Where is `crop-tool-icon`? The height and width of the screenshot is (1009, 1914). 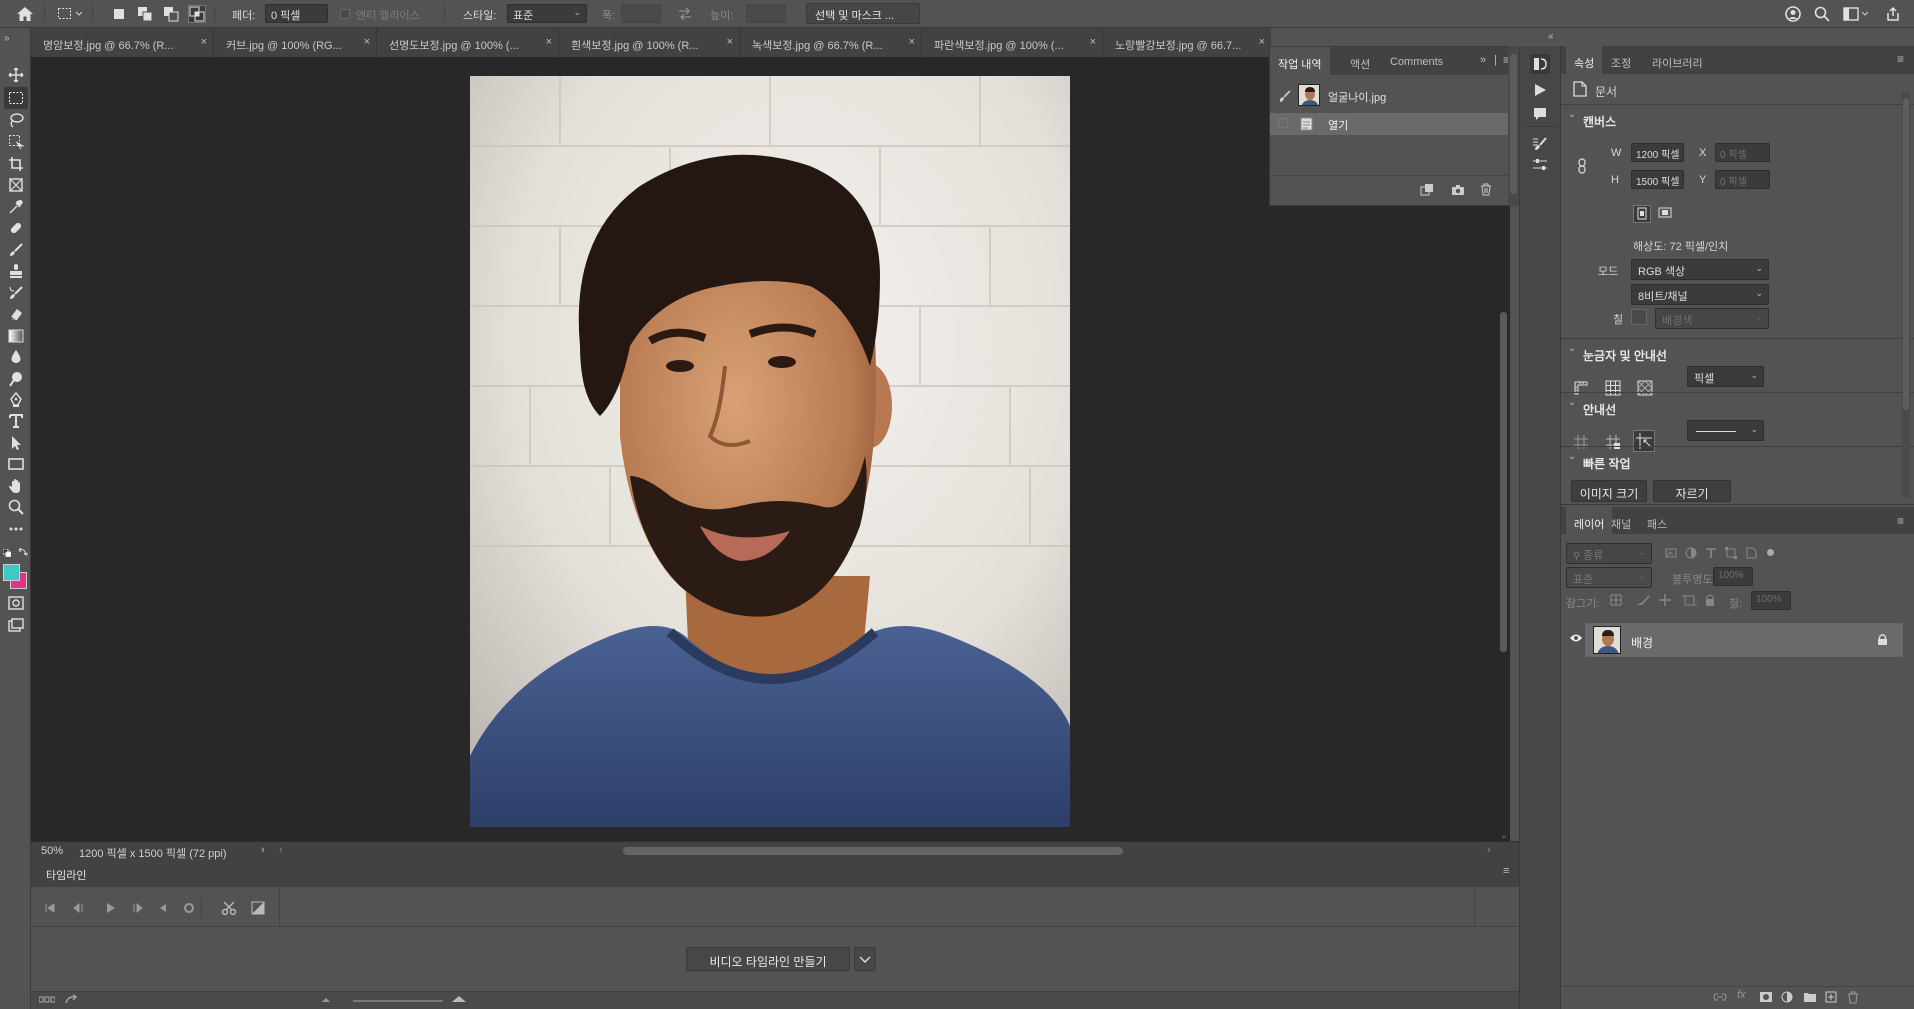 crop-tool-icon is located at coordinates (16, 164).